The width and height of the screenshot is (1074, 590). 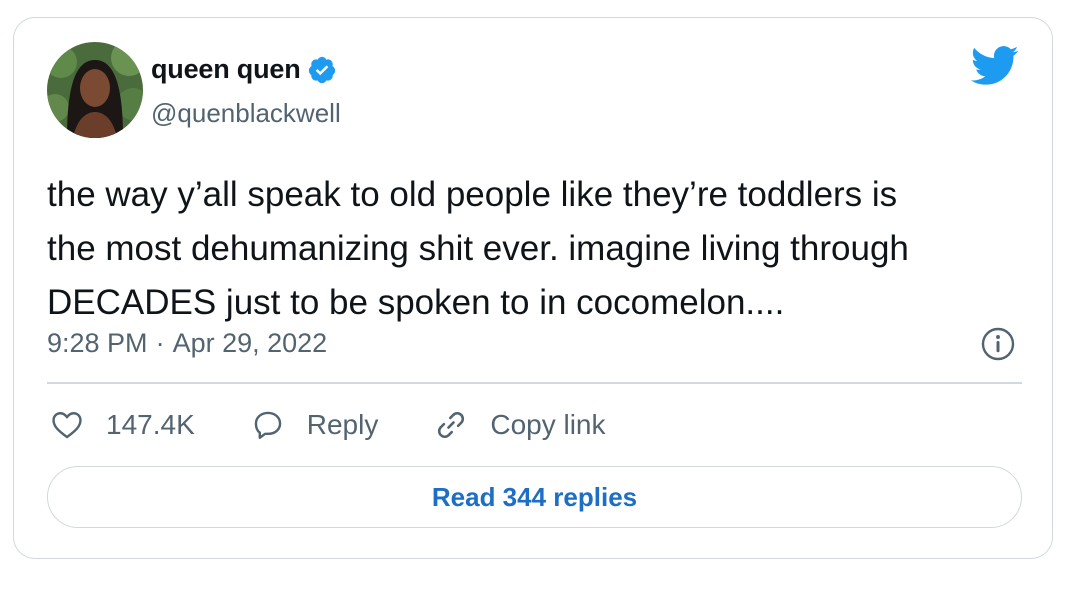 I want to click on reply-button: Reply, so click(x=315, y=425).